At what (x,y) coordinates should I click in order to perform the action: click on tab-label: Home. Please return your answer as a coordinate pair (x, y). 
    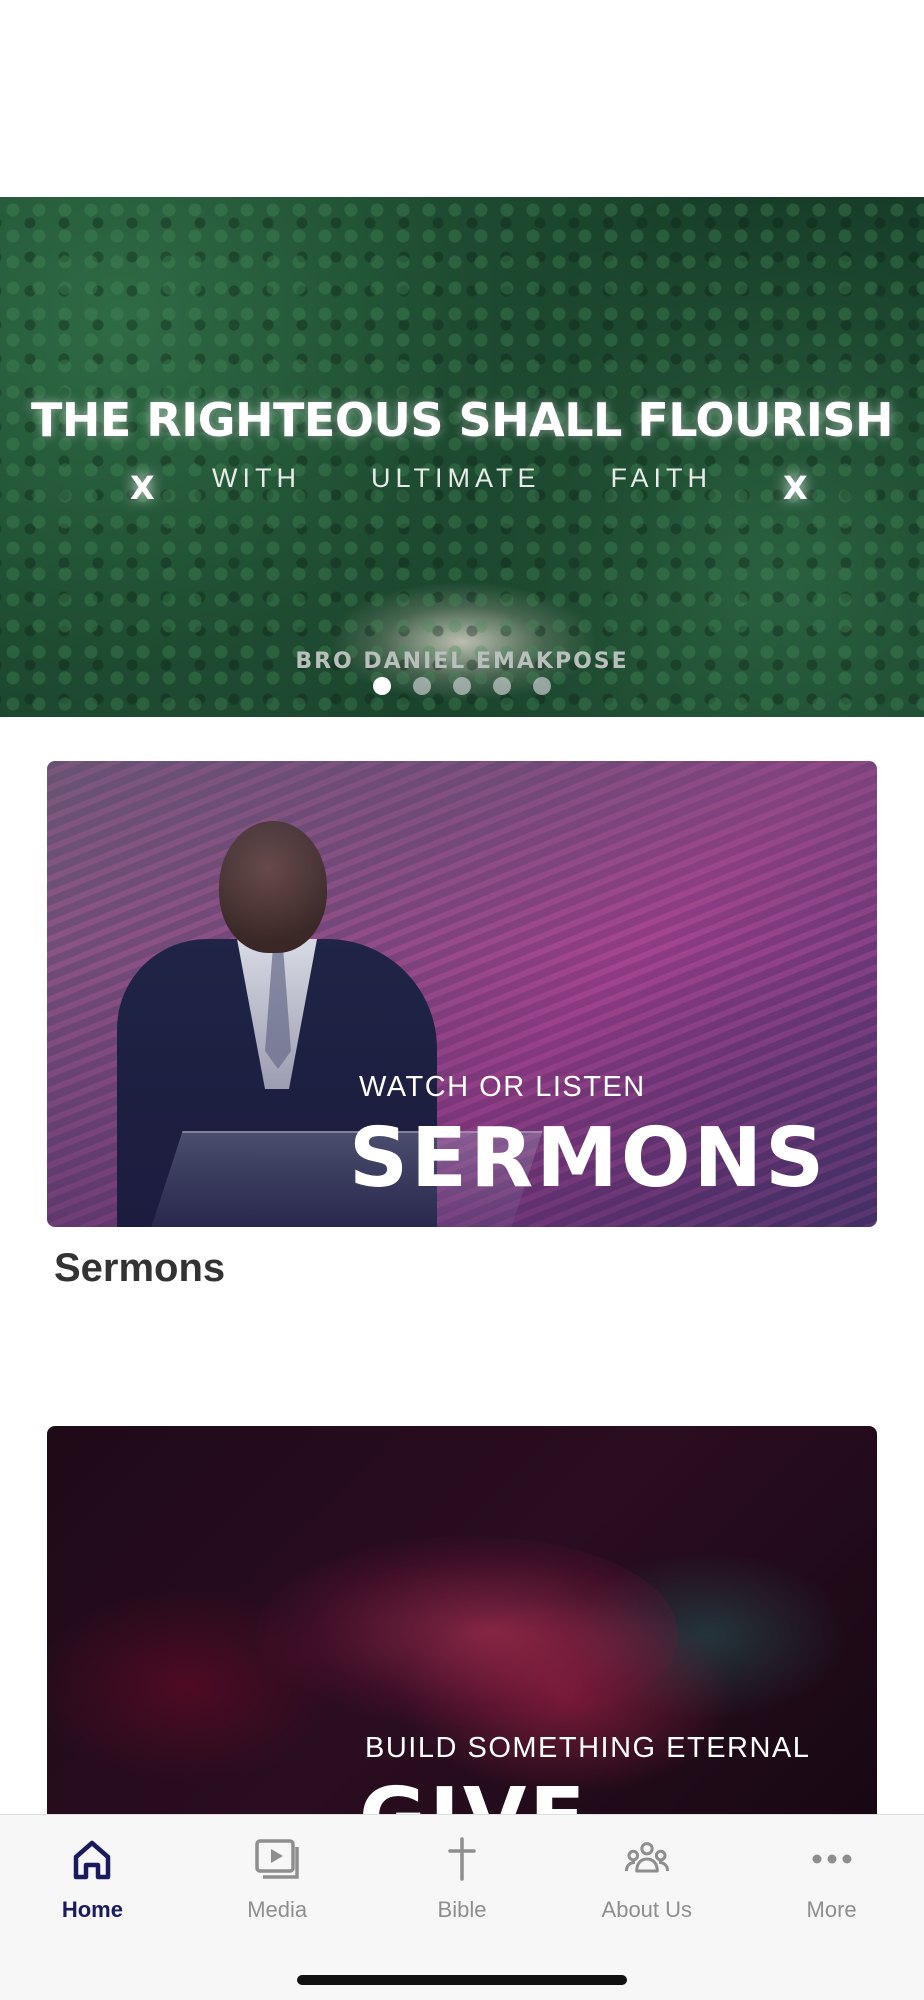
    Looking at the image, I should click on (92, 1909).